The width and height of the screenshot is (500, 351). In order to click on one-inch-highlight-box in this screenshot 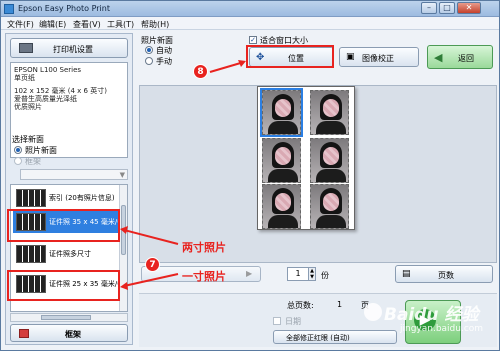, I will do `click(63, 285)`.